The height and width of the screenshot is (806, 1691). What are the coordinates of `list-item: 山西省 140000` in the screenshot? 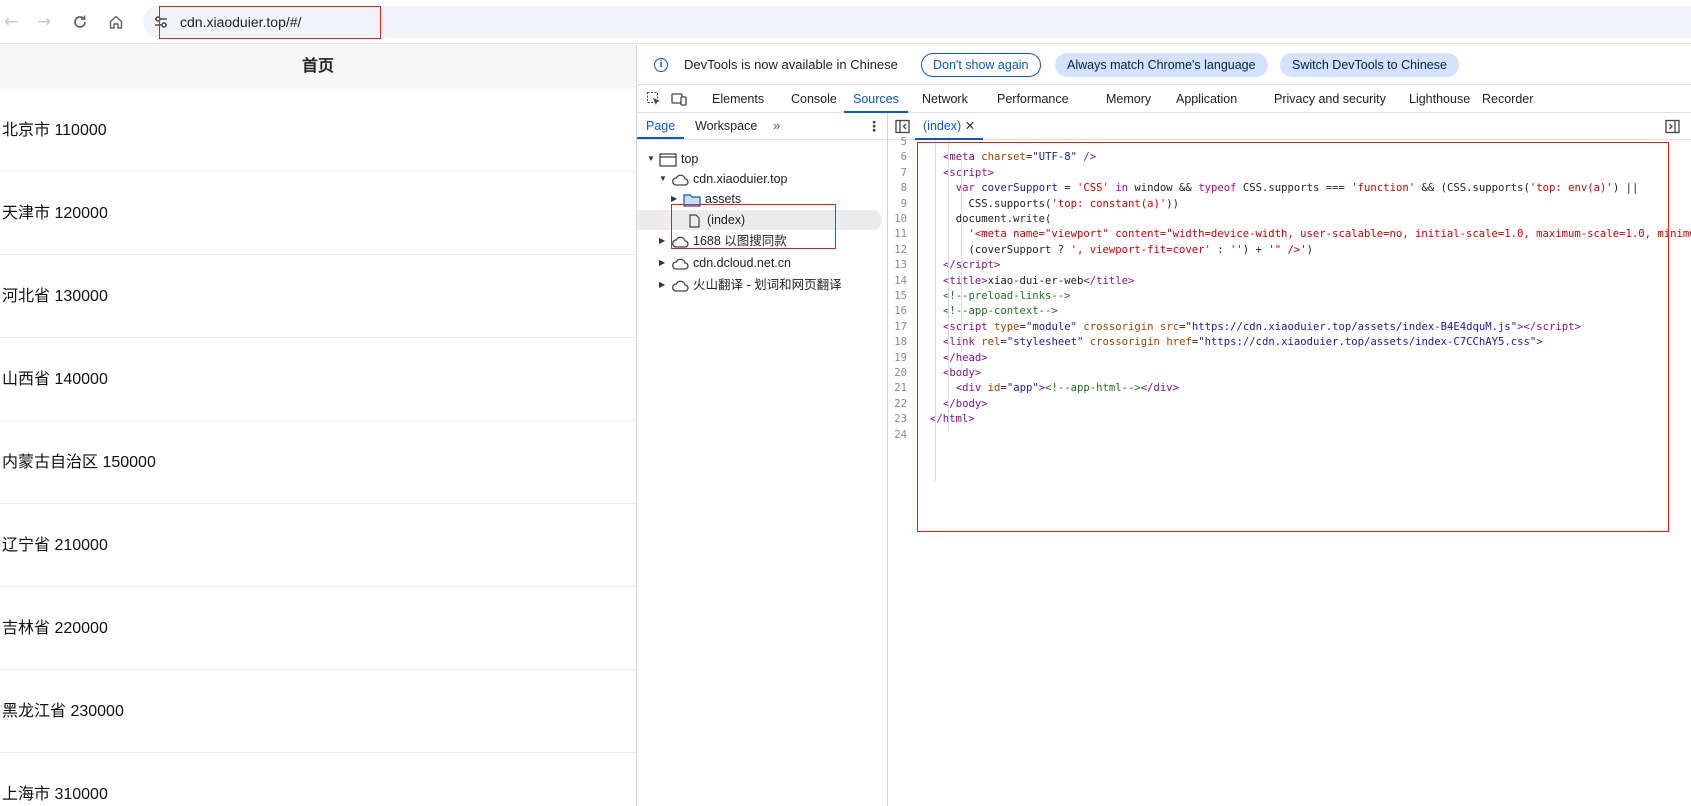 It's located at (318, 379).